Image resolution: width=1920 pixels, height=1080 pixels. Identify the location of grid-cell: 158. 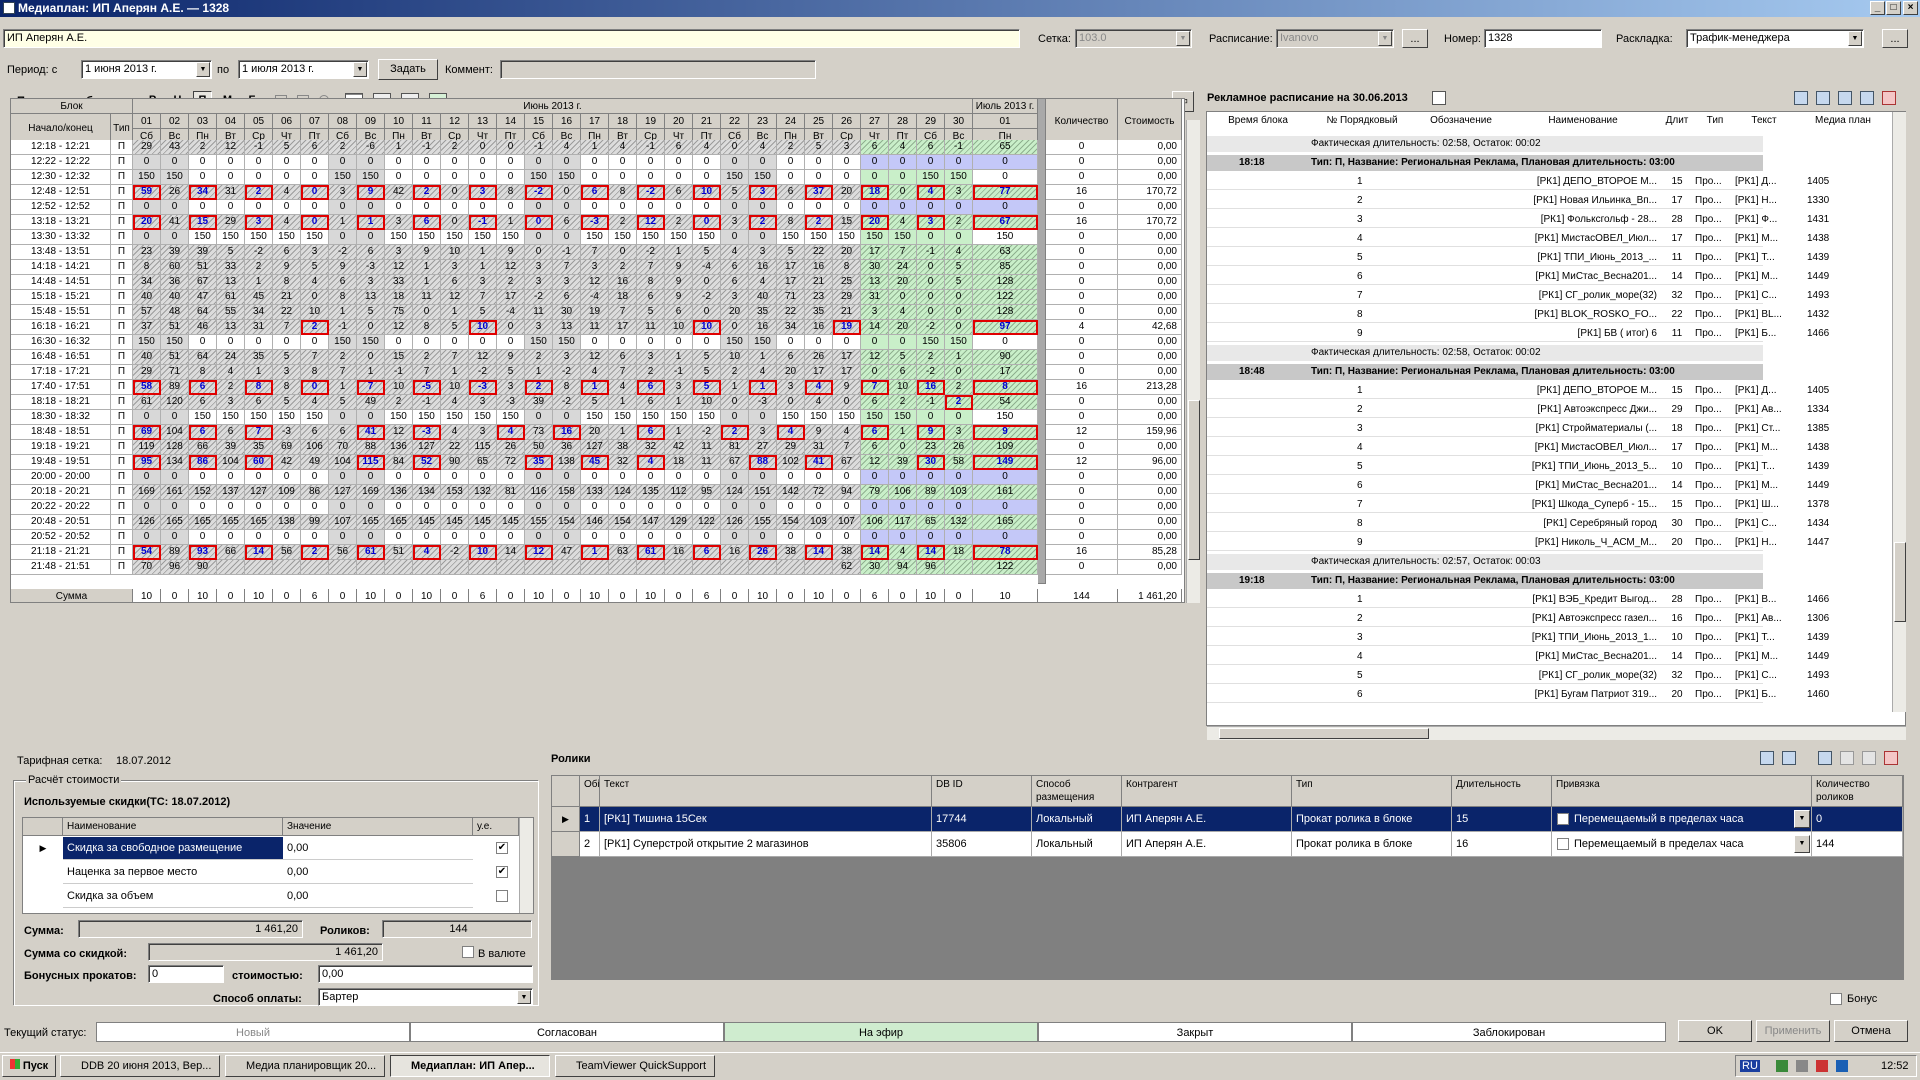
(567, 492).